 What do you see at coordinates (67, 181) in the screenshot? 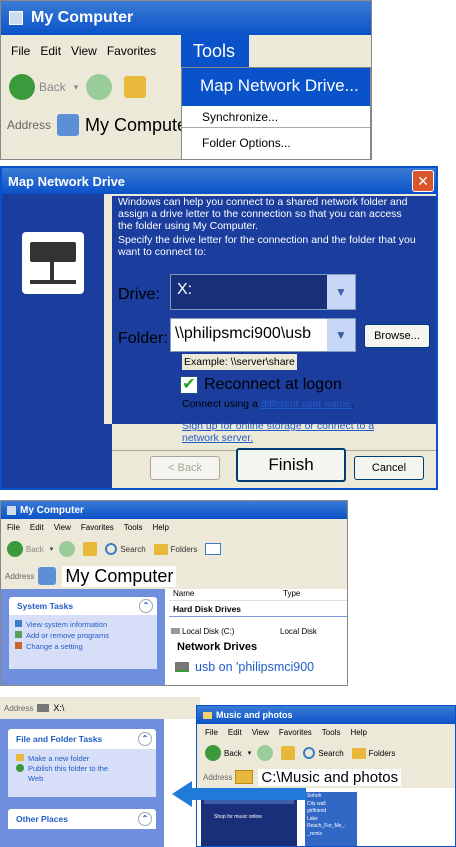
I see `dialog-title: Map Network Drive` at bounding box center [67, 181].